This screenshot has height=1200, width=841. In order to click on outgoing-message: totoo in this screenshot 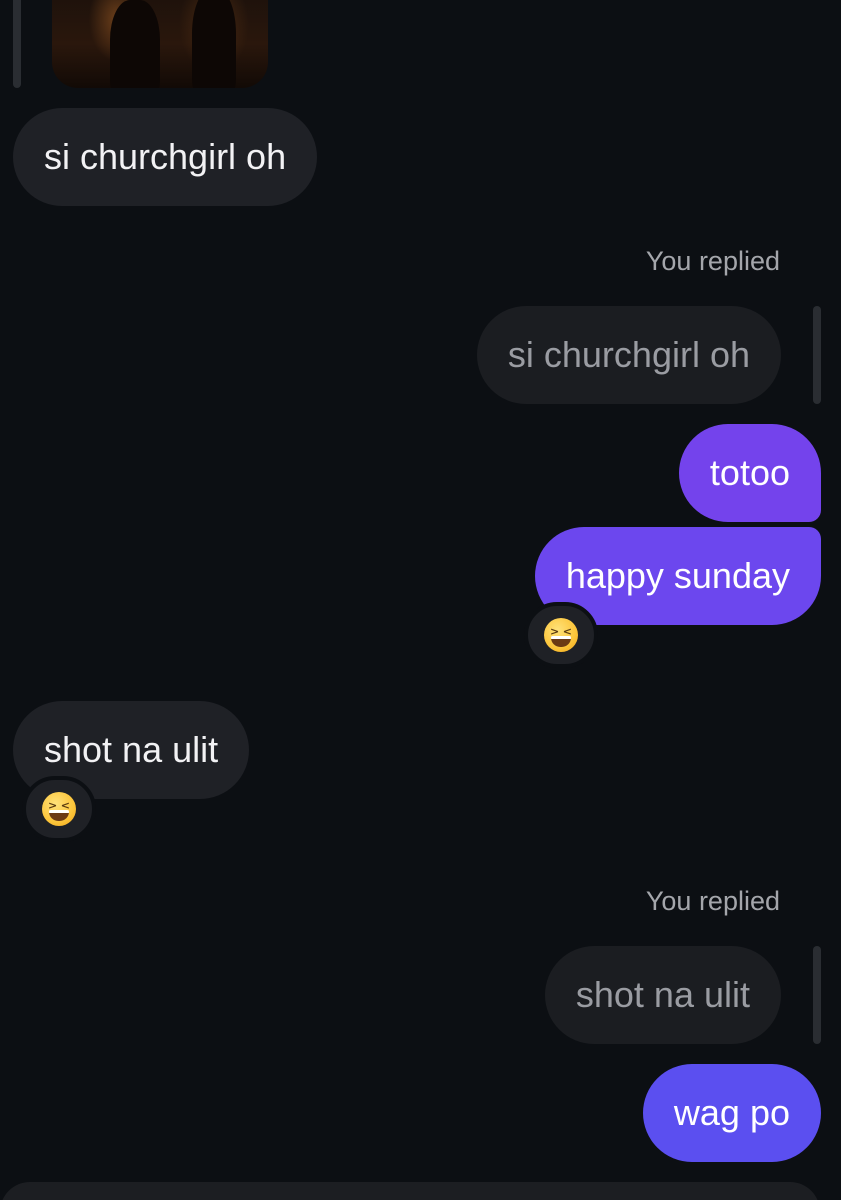, I will do `click(749, 473)`.